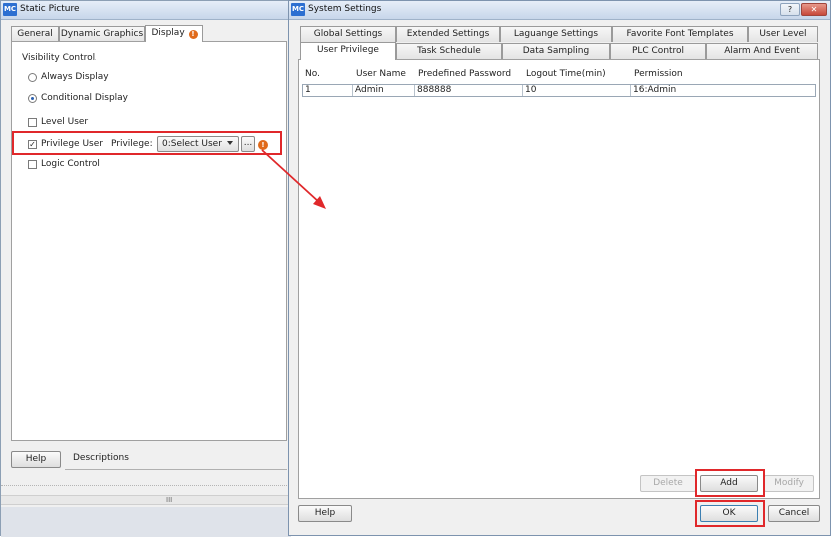 The width and height of the screenshot is (831, 537). Describe the element at coordinates (72, 144) in the screenshot. I see `privilege-user-label: Privilege User` at that location.